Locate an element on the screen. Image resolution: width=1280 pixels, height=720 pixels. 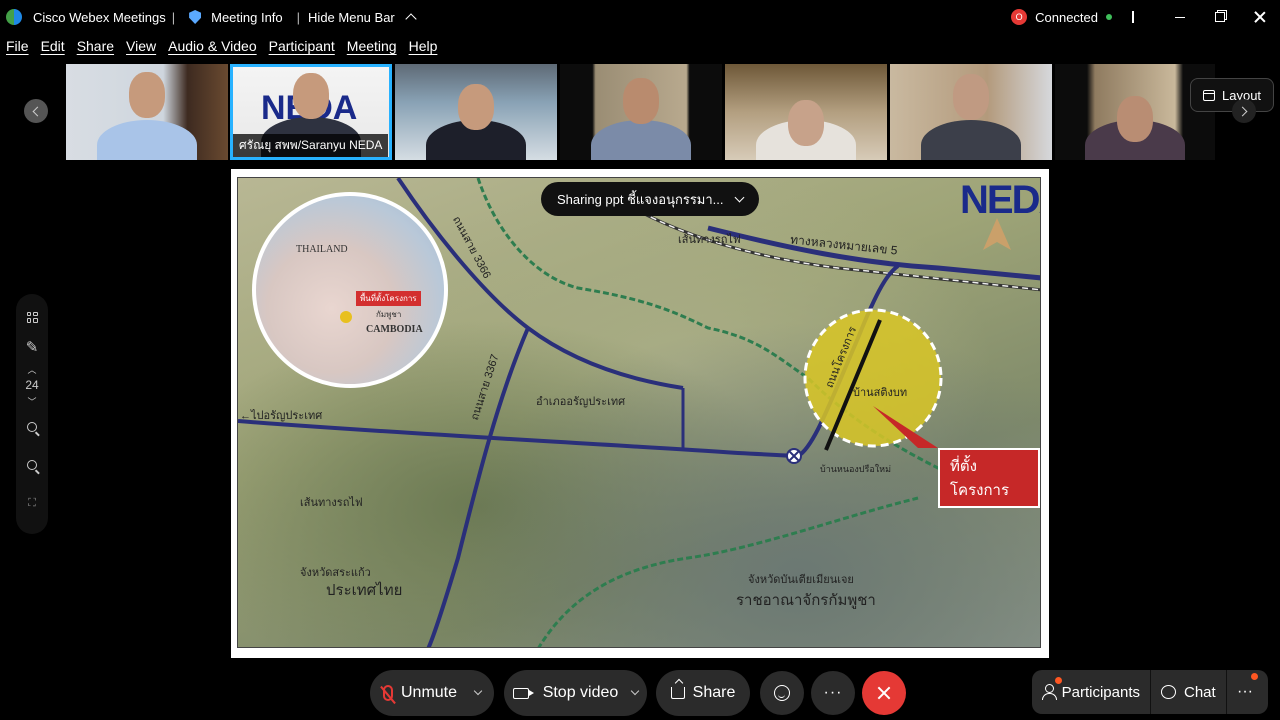
more-panels-button: ··· is located at coordinates (1247, 692).